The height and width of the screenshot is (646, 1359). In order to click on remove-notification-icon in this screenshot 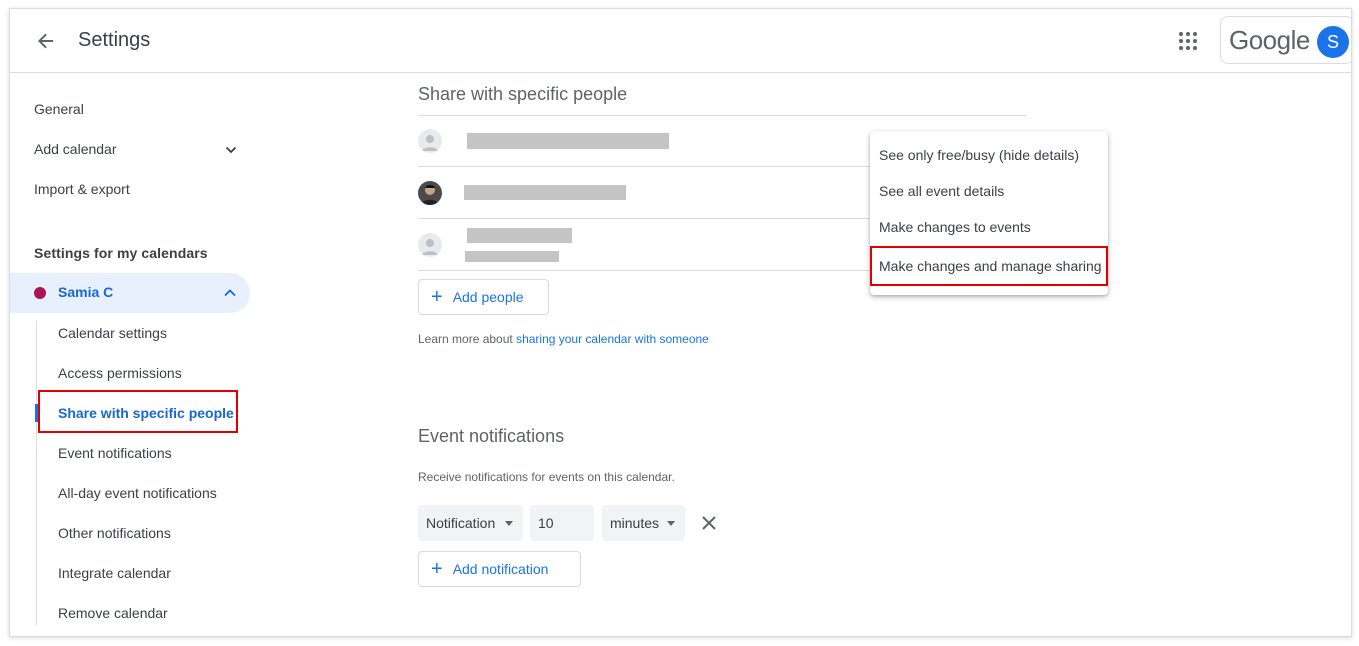, I will do `click(709, 523)`.